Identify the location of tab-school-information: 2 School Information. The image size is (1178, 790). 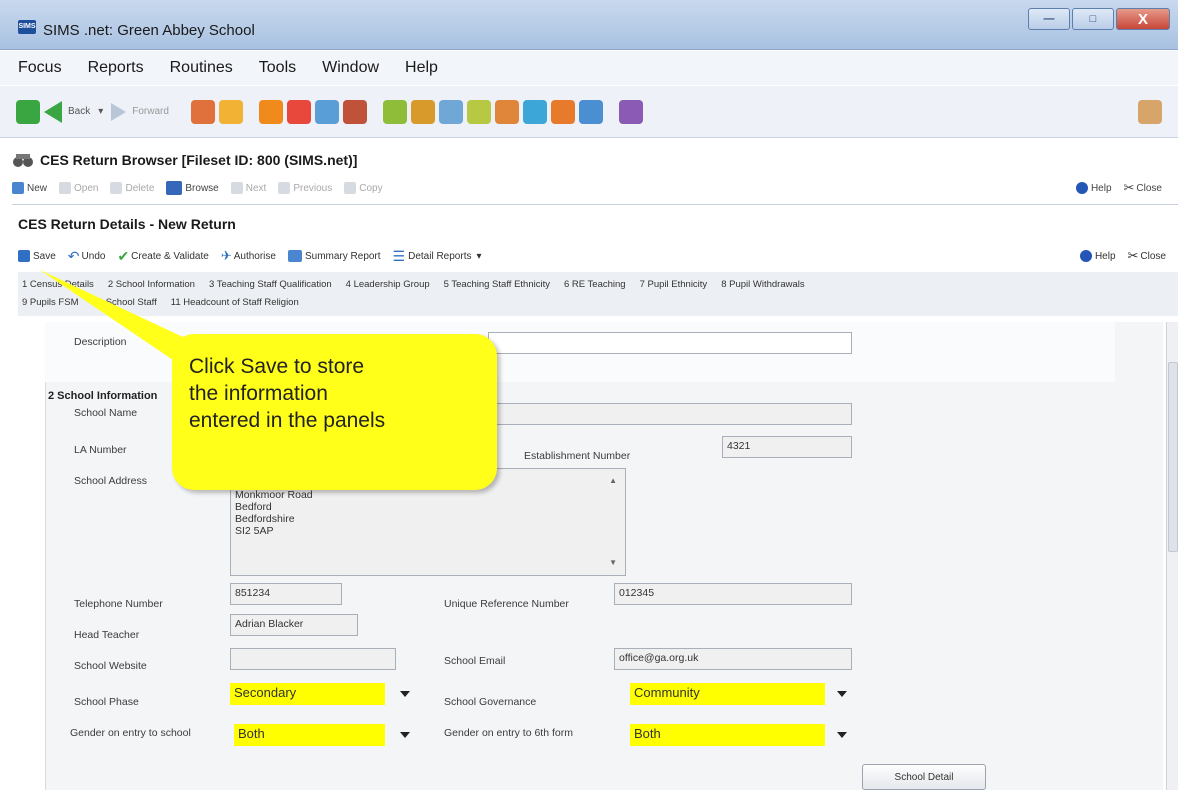
(151, 284).